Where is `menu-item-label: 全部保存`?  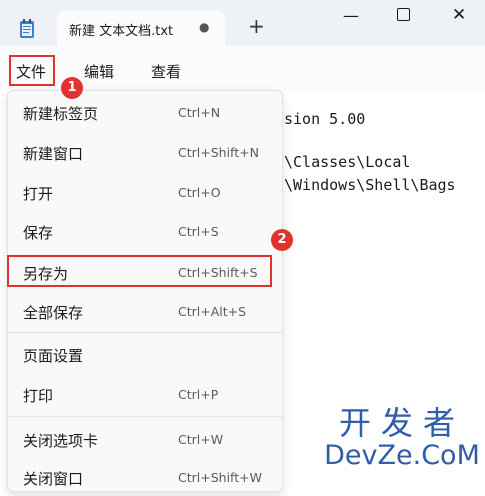
menu-item-label: 全部保存 is located at coordinates (53, 313).